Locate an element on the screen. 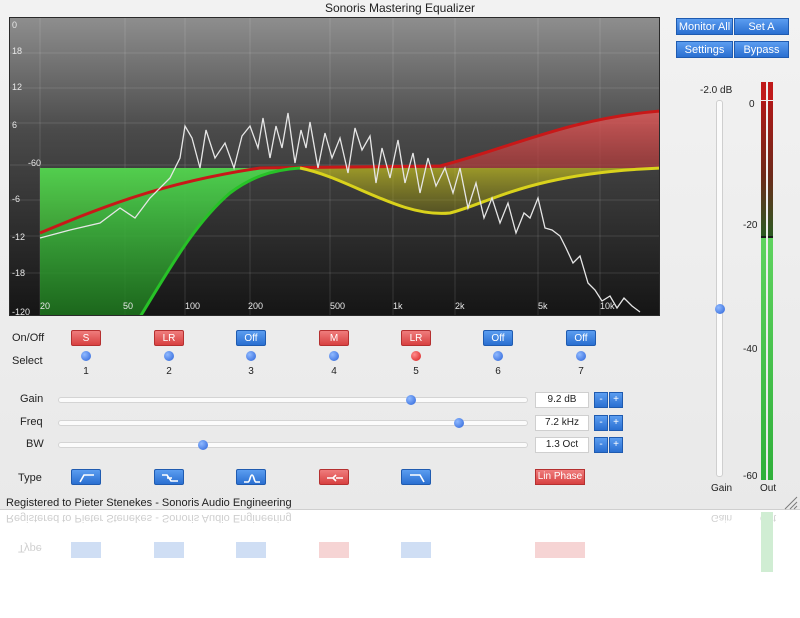  reflection-meter is located at coordinates (767, 542).